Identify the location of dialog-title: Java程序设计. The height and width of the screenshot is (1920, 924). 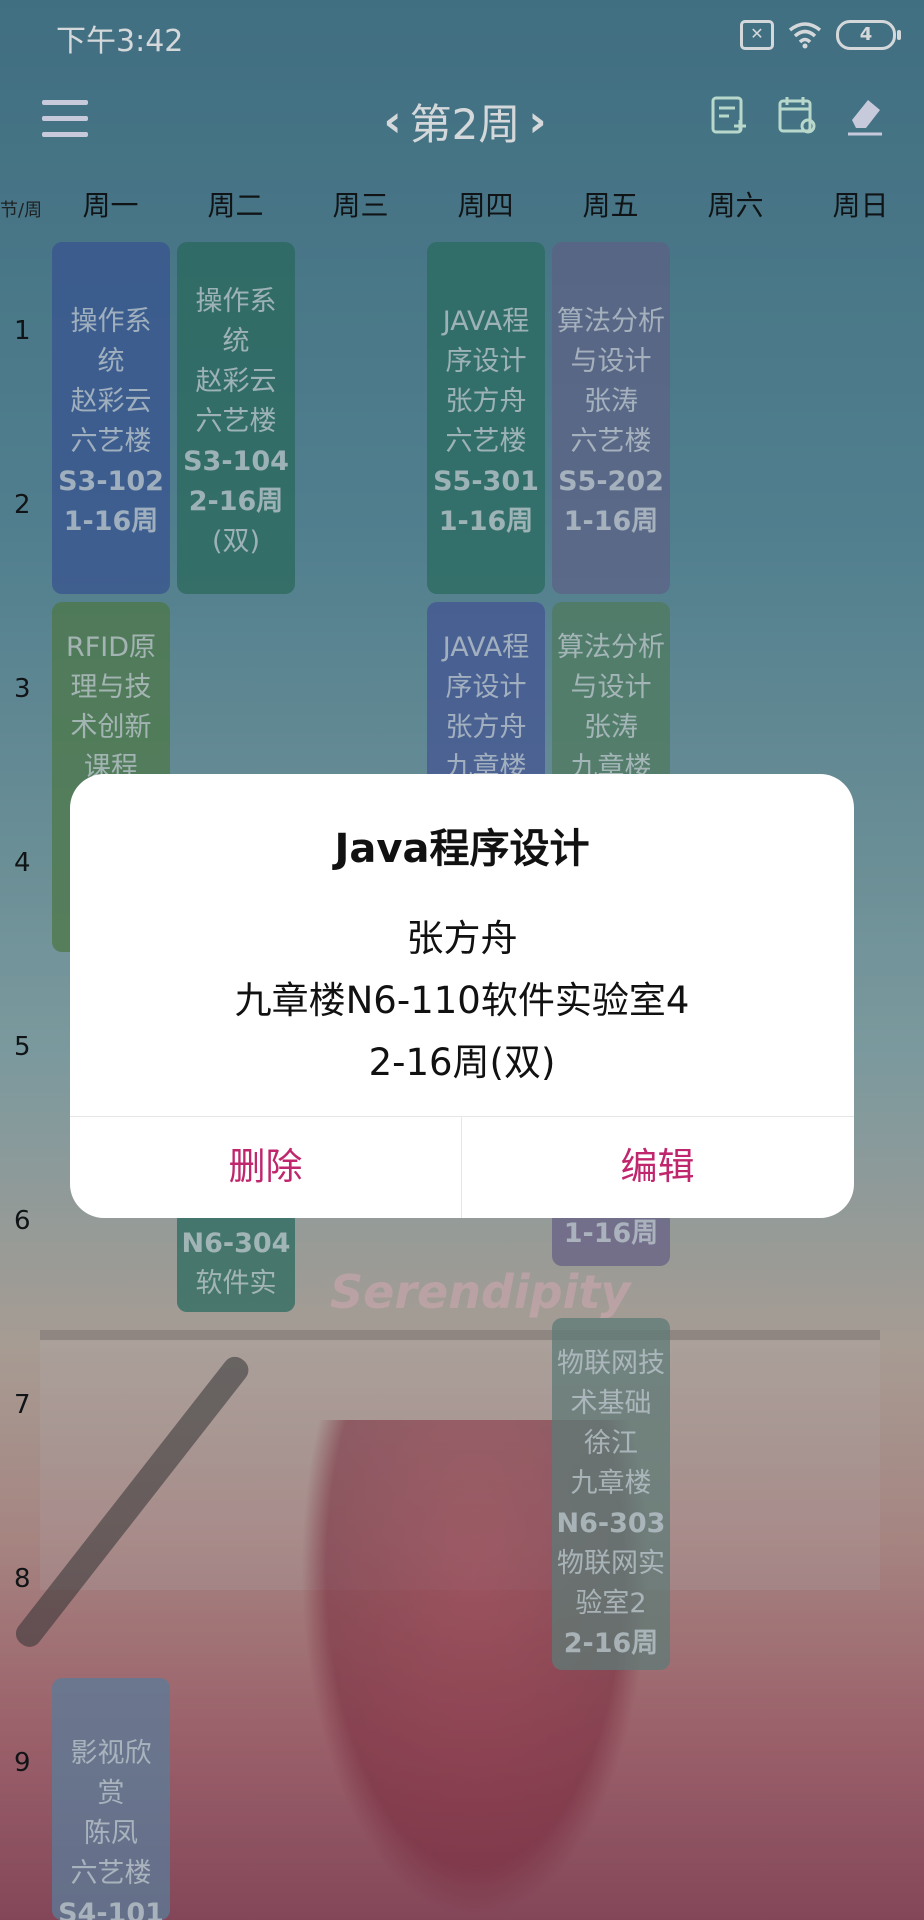
(462, 849).